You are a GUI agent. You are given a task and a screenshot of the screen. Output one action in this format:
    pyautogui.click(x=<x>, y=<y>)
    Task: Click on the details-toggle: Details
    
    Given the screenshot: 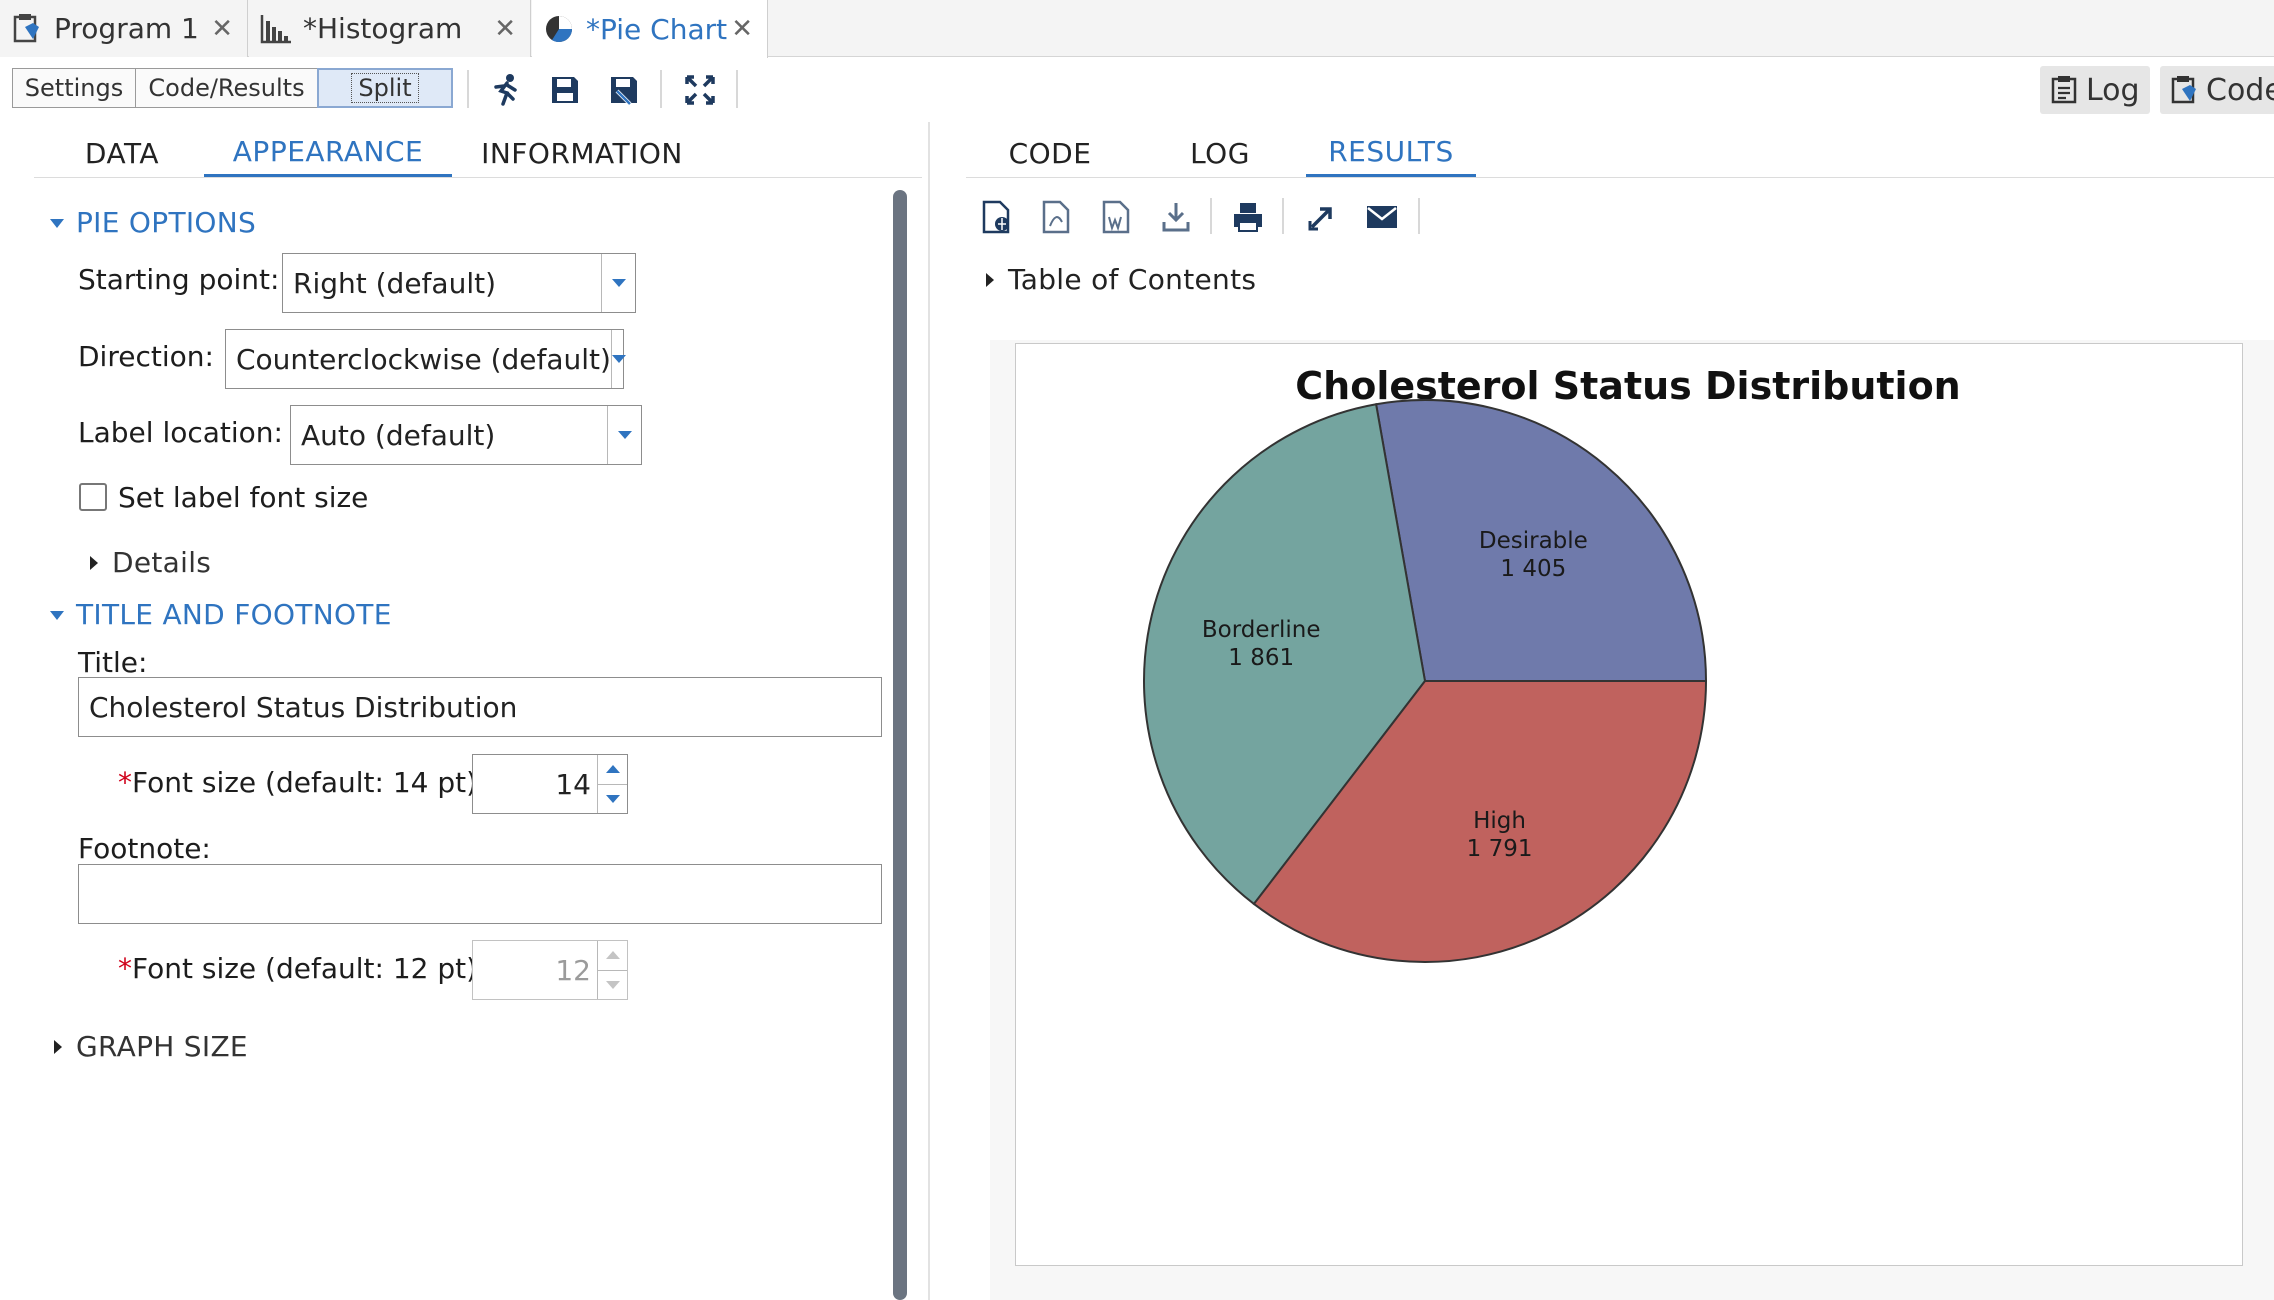 What is the action you would take?
    pyautogui.click(x=150, y=562)
    